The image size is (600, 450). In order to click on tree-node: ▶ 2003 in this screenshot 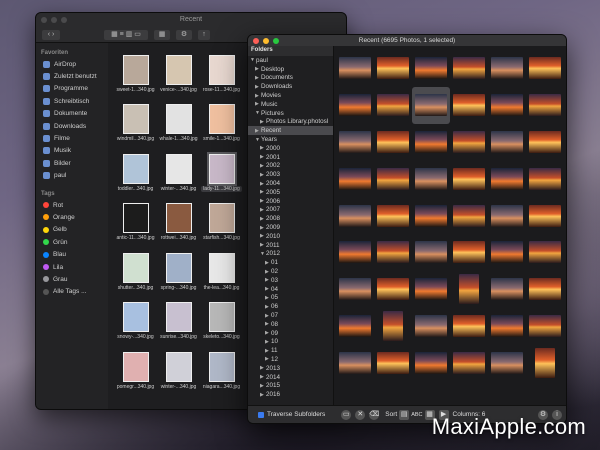, I will do `click(290, 174)`.